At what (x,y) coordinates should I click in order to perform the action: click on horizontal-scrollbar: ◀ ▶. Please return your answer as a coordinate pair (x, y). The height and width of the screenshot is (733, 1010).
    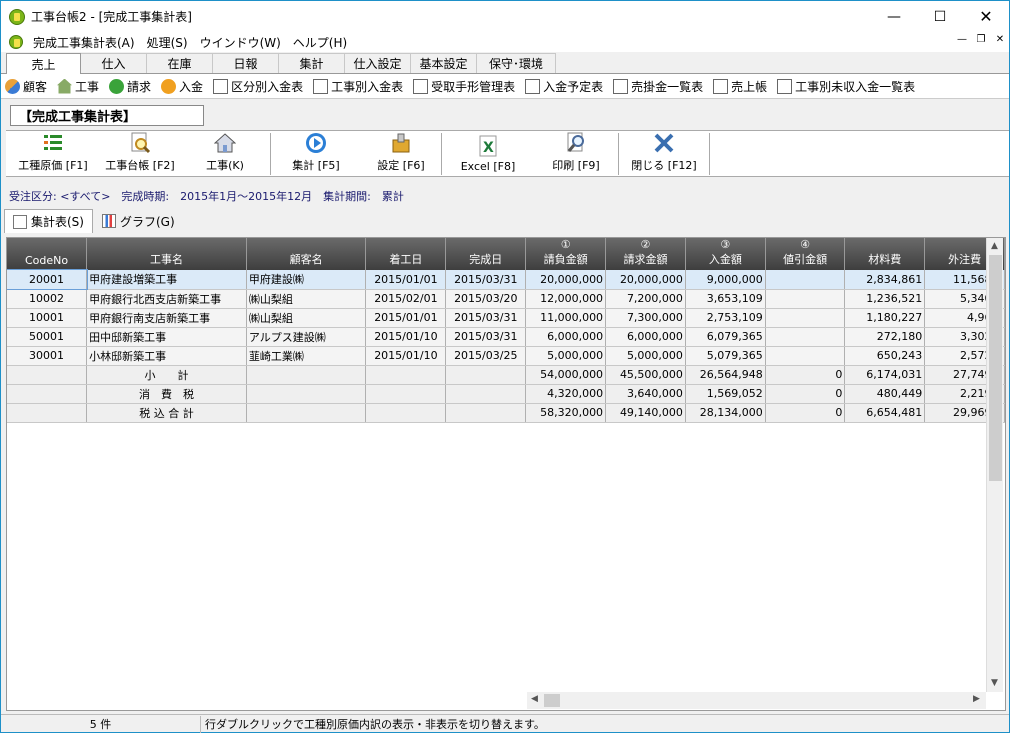
    Looking at the image, I should click on (756, 700).